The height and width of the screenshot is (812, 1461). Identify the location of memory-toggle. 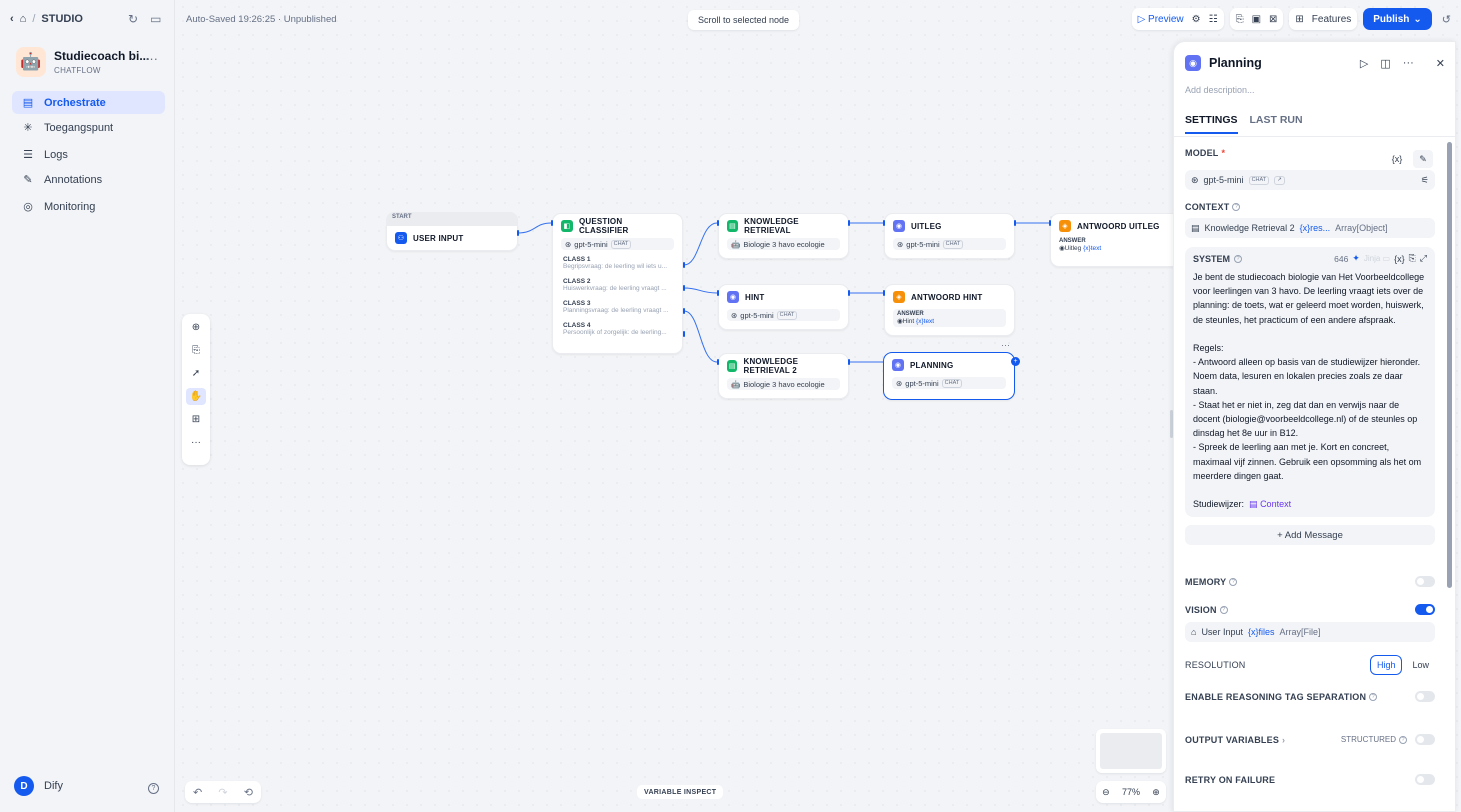
(1425, 582).